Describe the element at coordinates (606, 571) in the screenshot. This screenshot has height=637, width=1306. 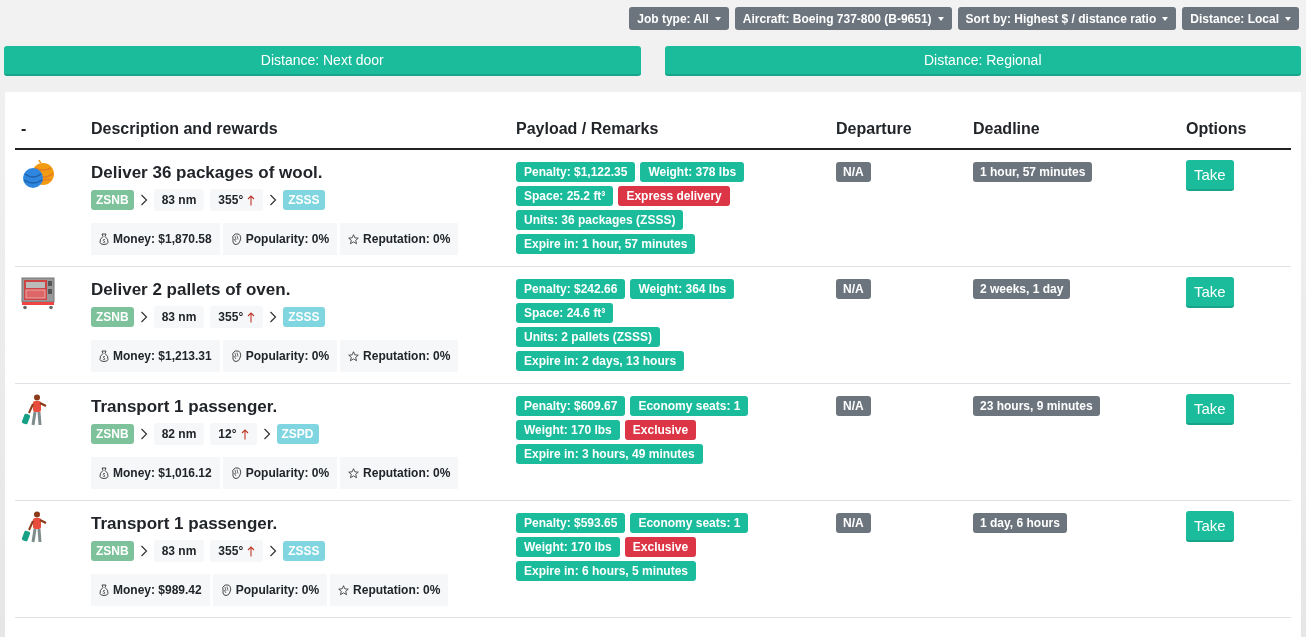
I see `payload-tag: Expire in: 6 hours, 5 minutes` at that location.